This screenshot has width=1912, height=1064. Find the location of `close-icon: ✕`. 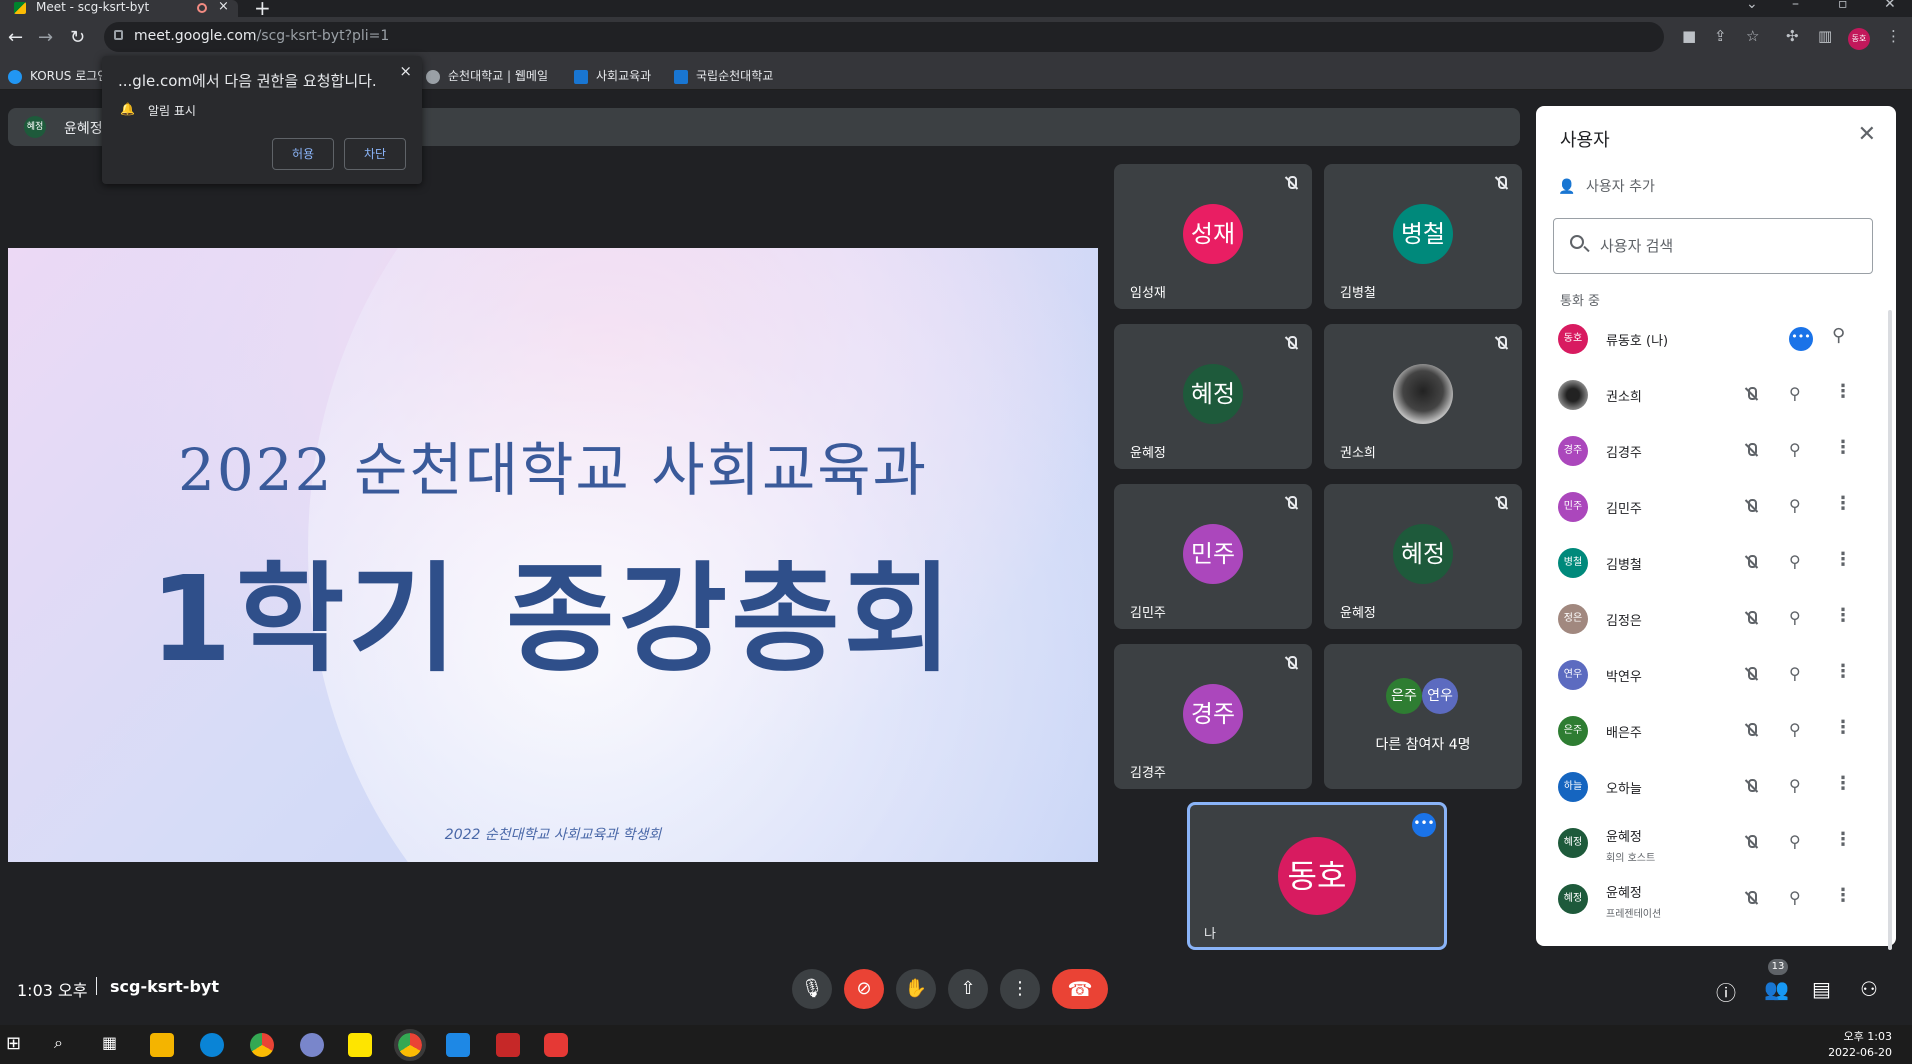

close-icon: ✕ is located at coordinates (1867, 134).